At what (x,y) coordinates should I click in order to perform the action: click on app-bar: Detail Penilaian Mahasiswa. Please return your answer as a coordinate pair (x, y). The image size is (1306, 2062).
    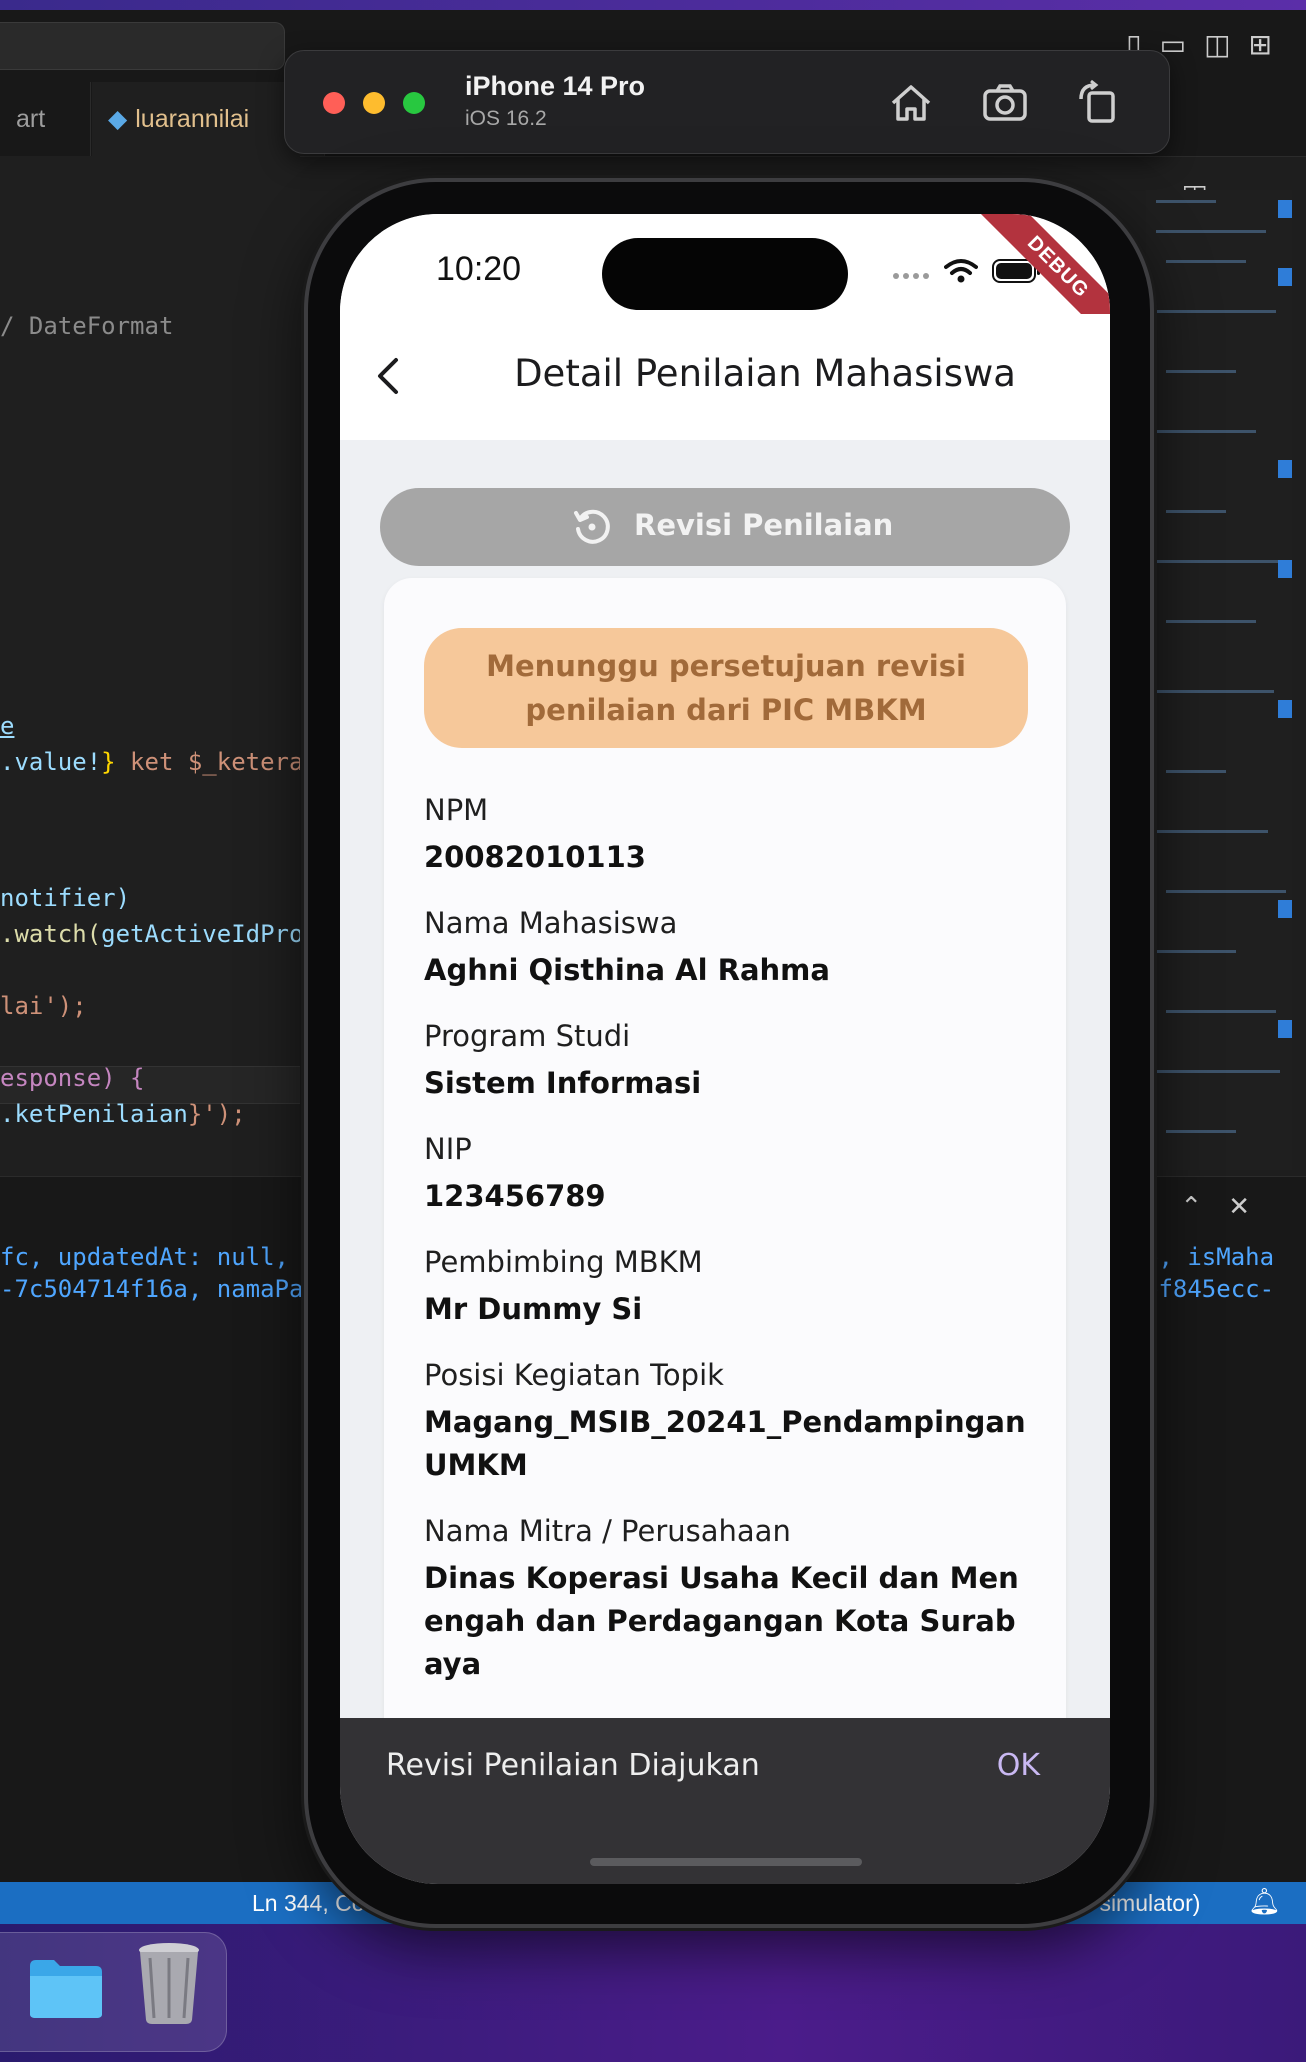
    Looking at the image, I should click on (725, 377).